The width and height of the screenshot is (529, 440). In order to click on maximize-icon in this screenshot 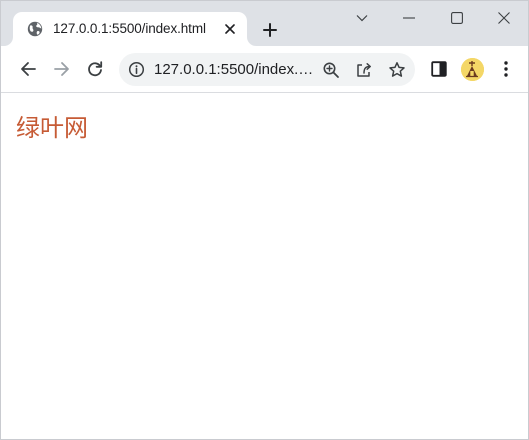, I will do `click(457, 18)`.